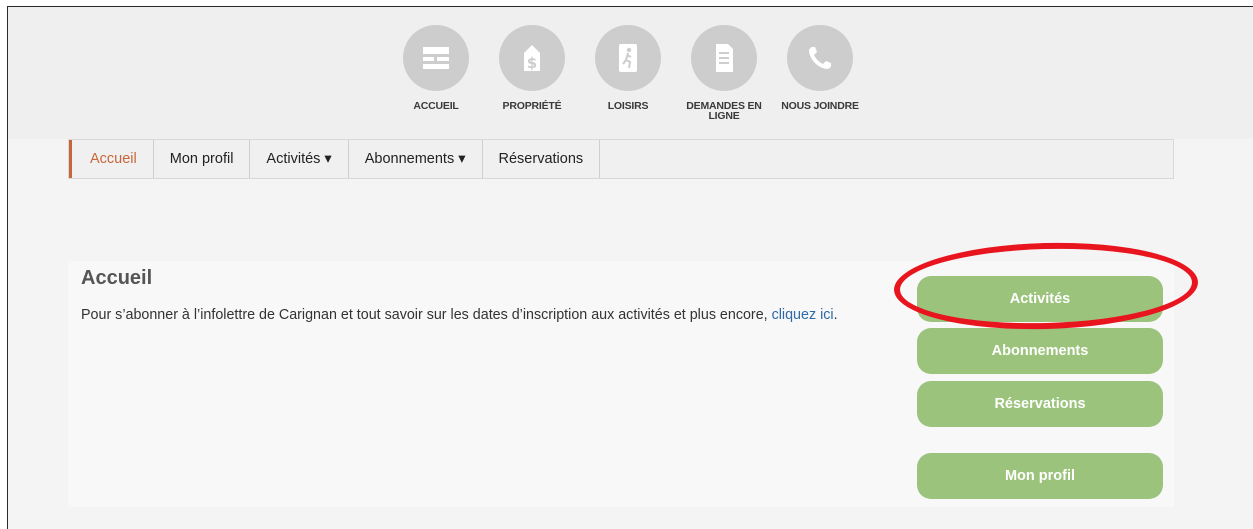  I want to click on icon-nav-loisirs: LOISIRS, so click(628, 68).